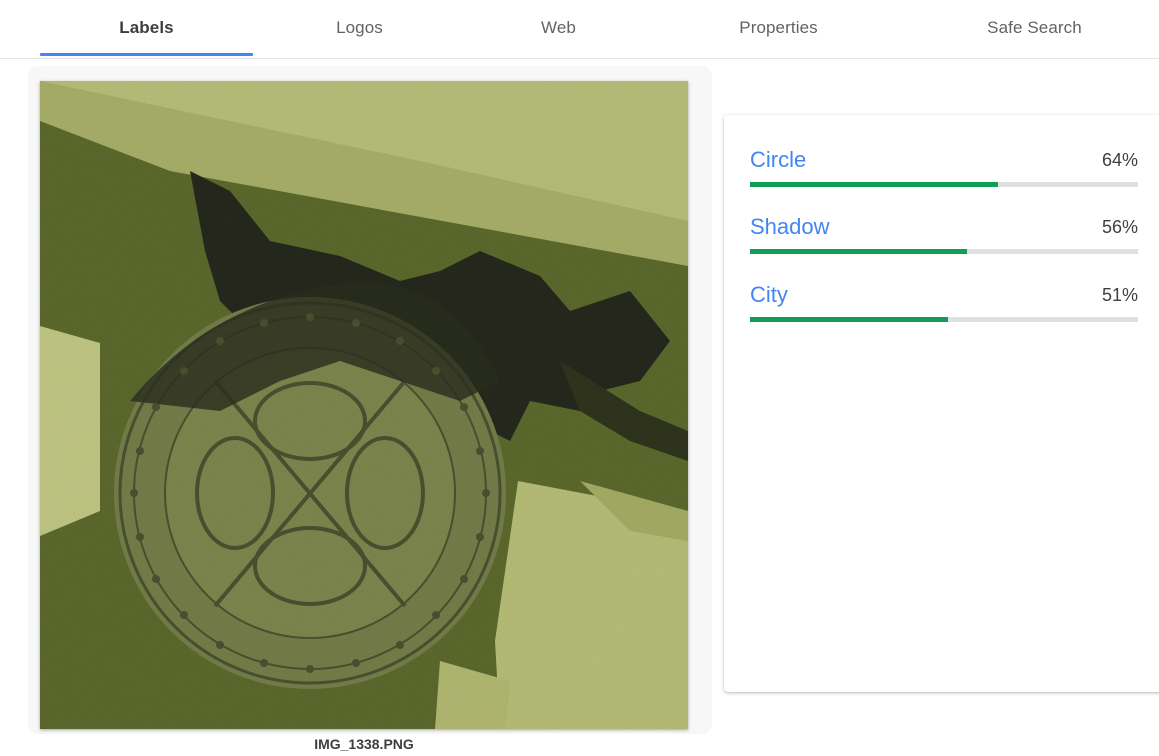  Describe the element at coordinates (1119, 227) in the screenshot. I see `label-score: 56%` at that location.